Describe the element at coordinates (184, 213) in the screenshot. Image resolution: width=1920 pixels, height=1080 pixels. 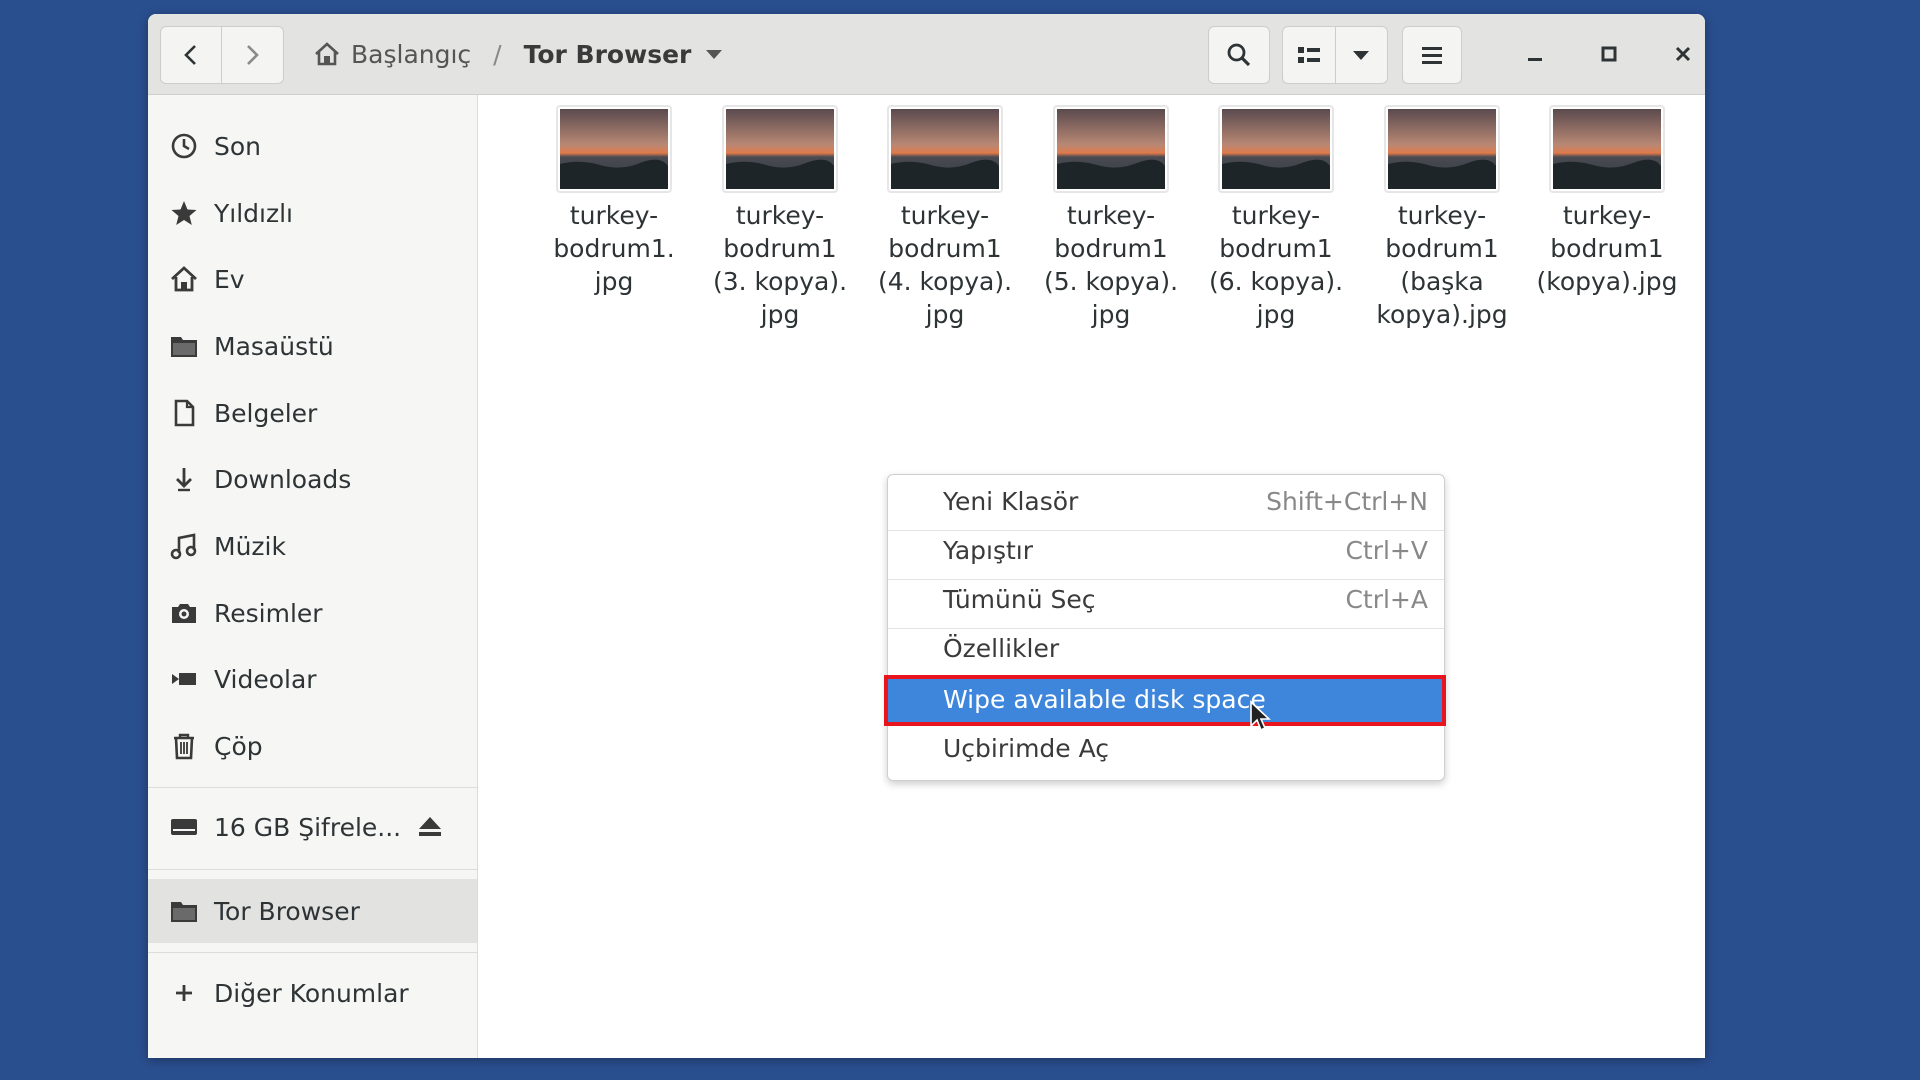
I see `star-icon` at that location.